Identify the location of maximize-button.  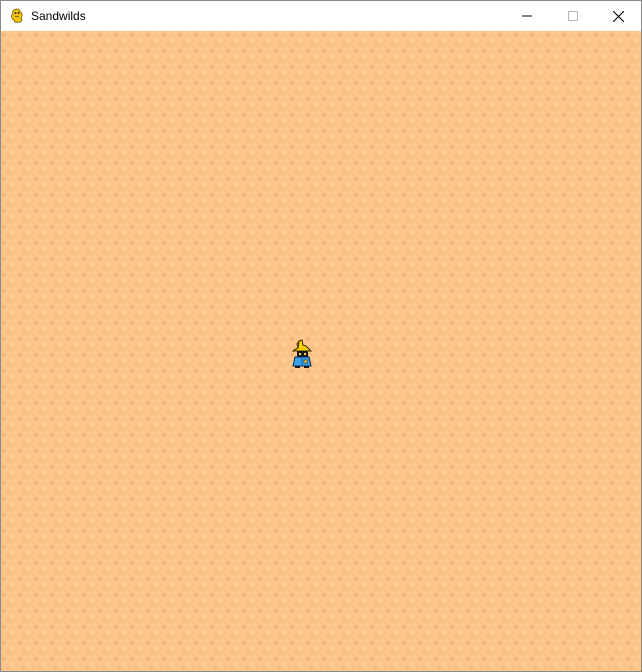
(573, 16).